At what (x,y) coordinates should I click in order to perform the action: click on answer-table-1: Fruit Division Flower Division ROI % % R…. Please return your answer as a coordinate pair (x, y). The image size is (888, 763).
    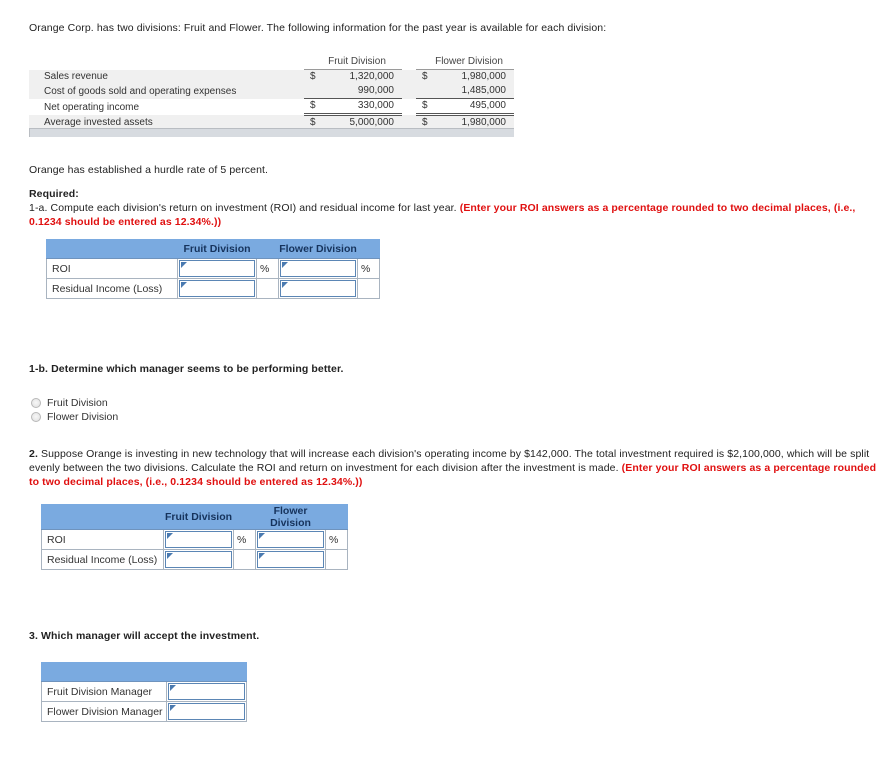
    Looking at the image, I should click on (213, 269).